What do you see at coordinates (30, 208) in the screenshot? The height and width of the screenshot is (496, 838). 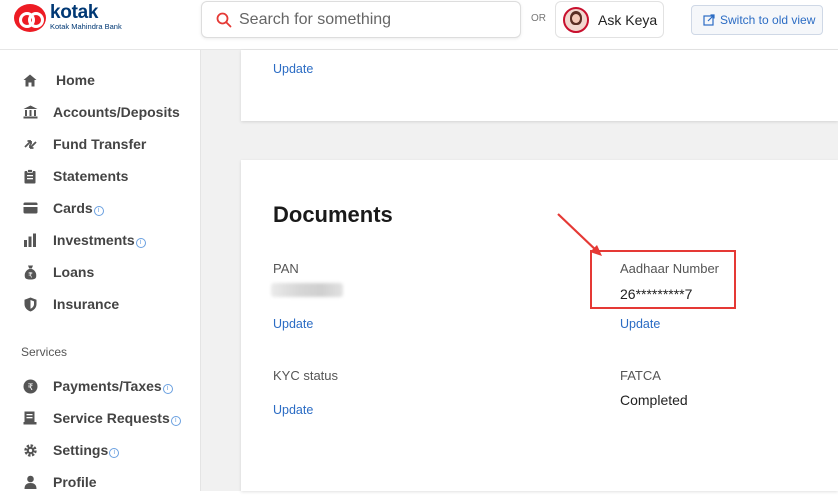 I see `card-icon` at bounding box center [30, 208].